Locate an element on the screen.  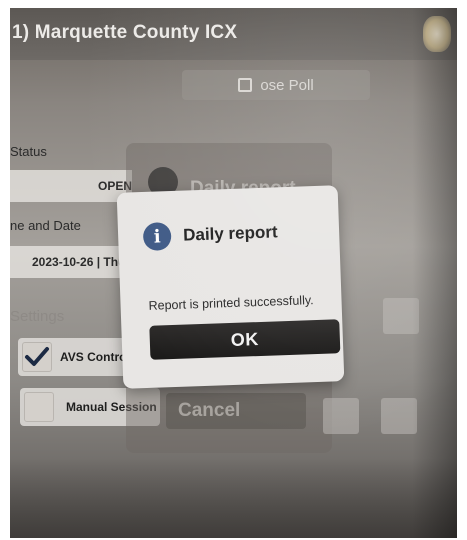
cancel-button: Cancel is located at coordinates (236, 411).